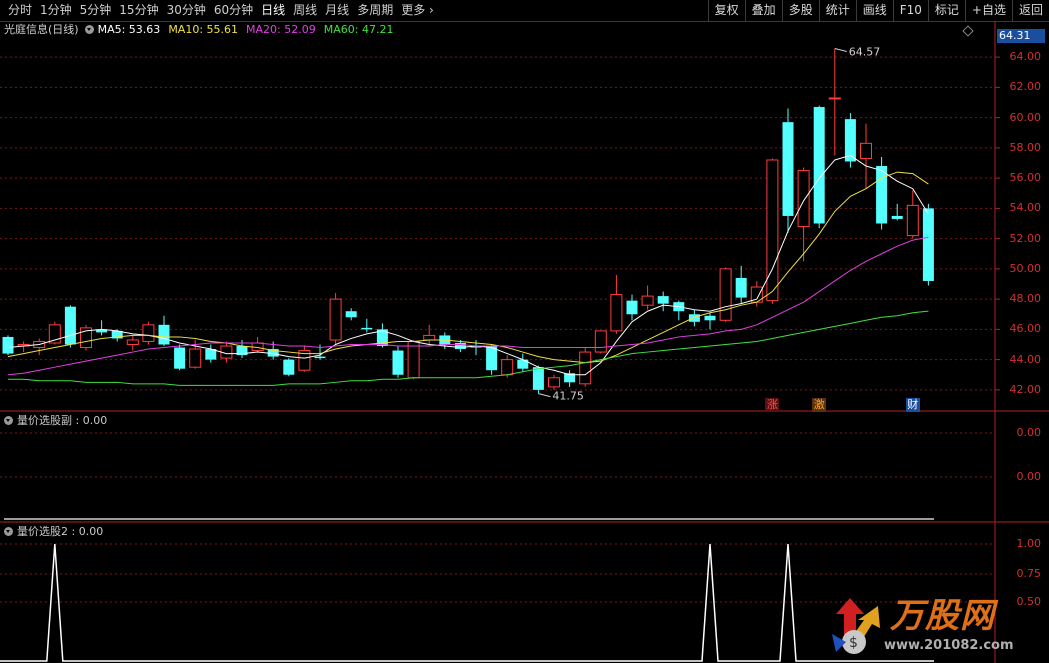 The image size is (1049, 663). Describe the element at coordinates (468, 348) in the screenshot. I see `ma-line-ma60` at that location.